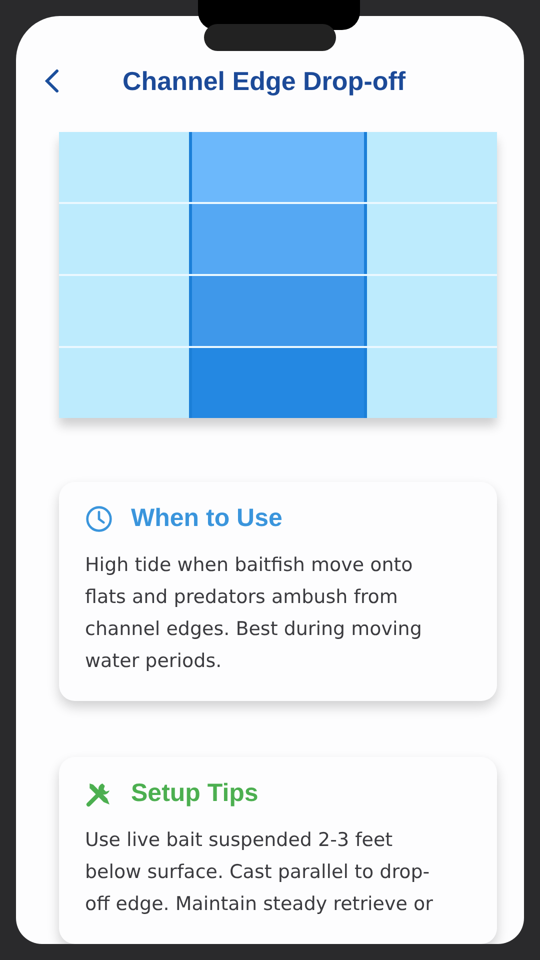  I want to click on card-text: Use live bait suspended 2-3 feet below surface. Cast parallel to drop-off edge. Maintain steady retrieve or, so click(259, 872).